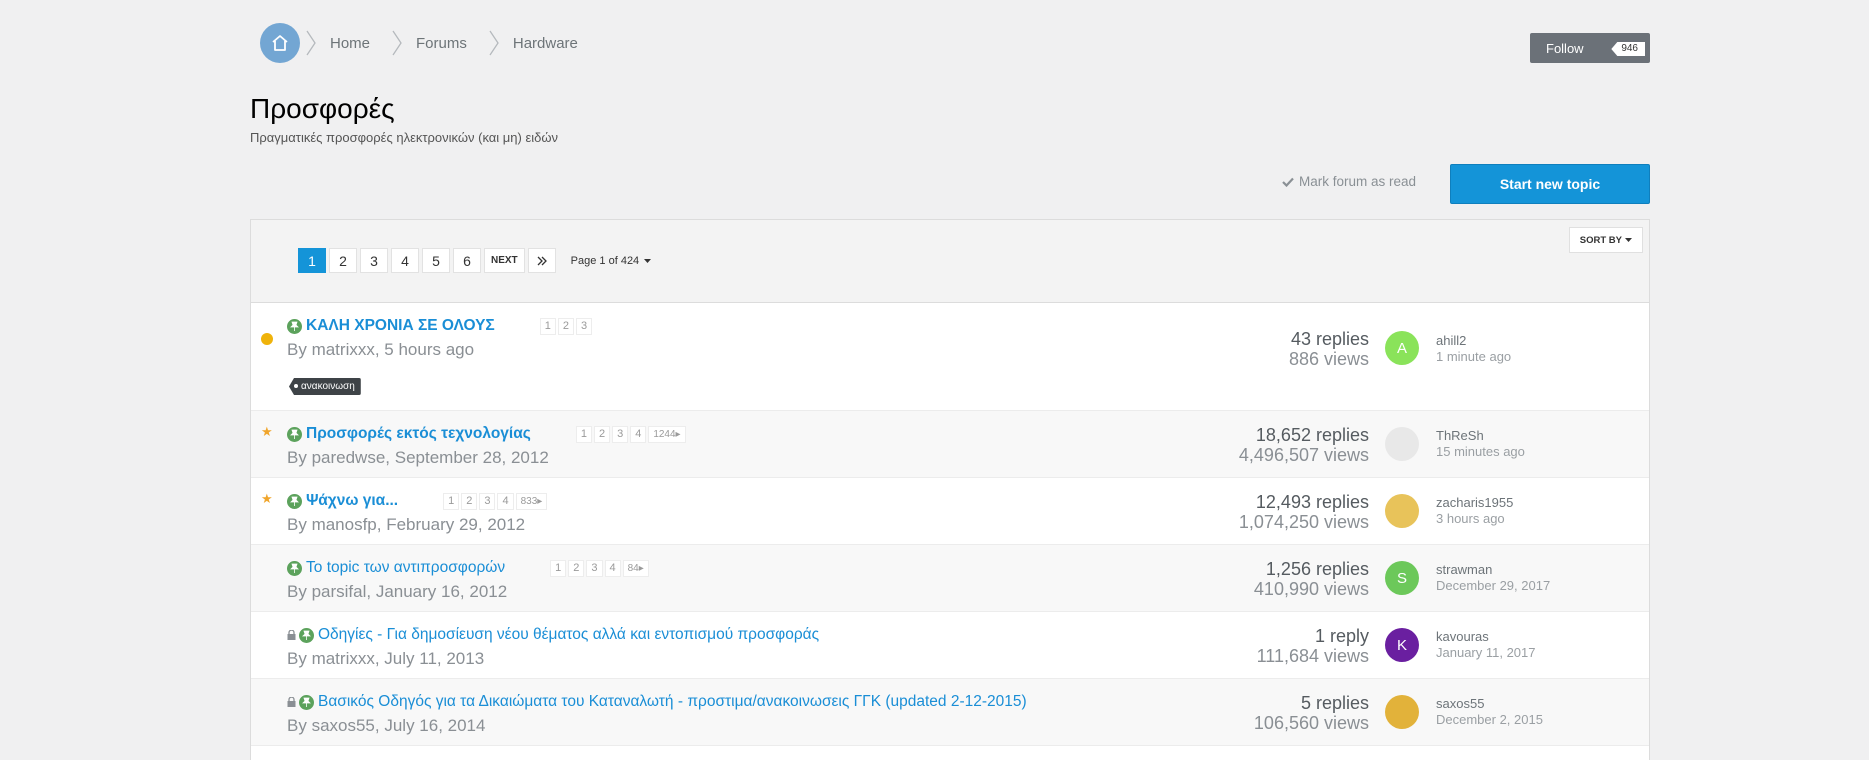 The width and height of the screenshot is (1869, 760). I want to click on last-poster-link: ahill2, so click(1473, 341).